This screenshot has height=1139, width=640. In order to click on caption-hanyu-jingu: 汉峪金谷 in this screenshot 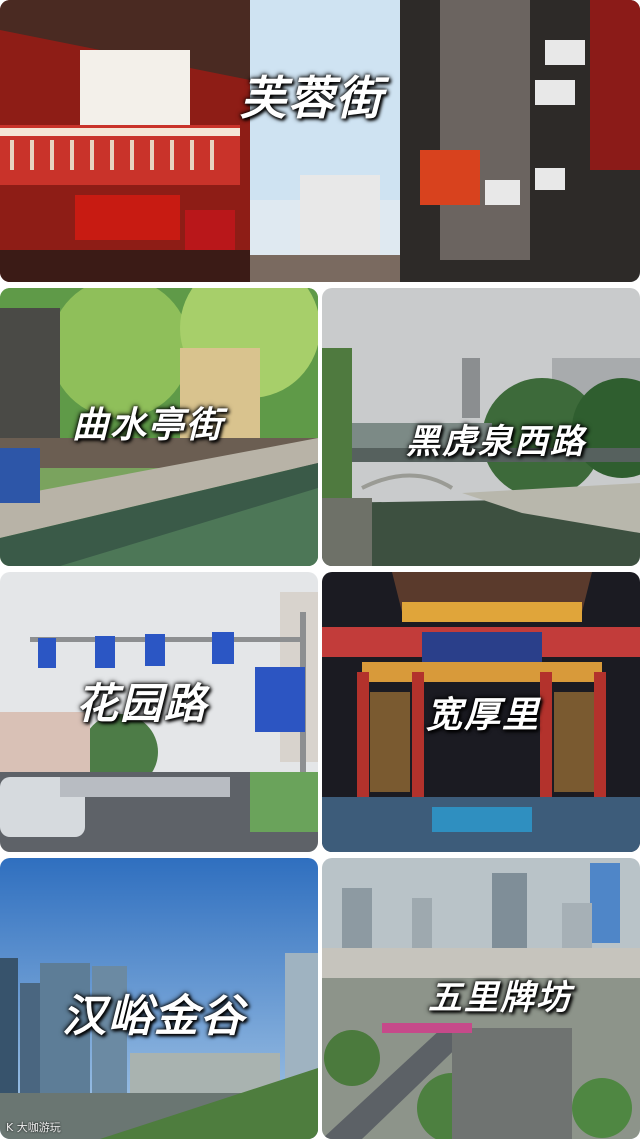, I will do `click(154, 1016)`.